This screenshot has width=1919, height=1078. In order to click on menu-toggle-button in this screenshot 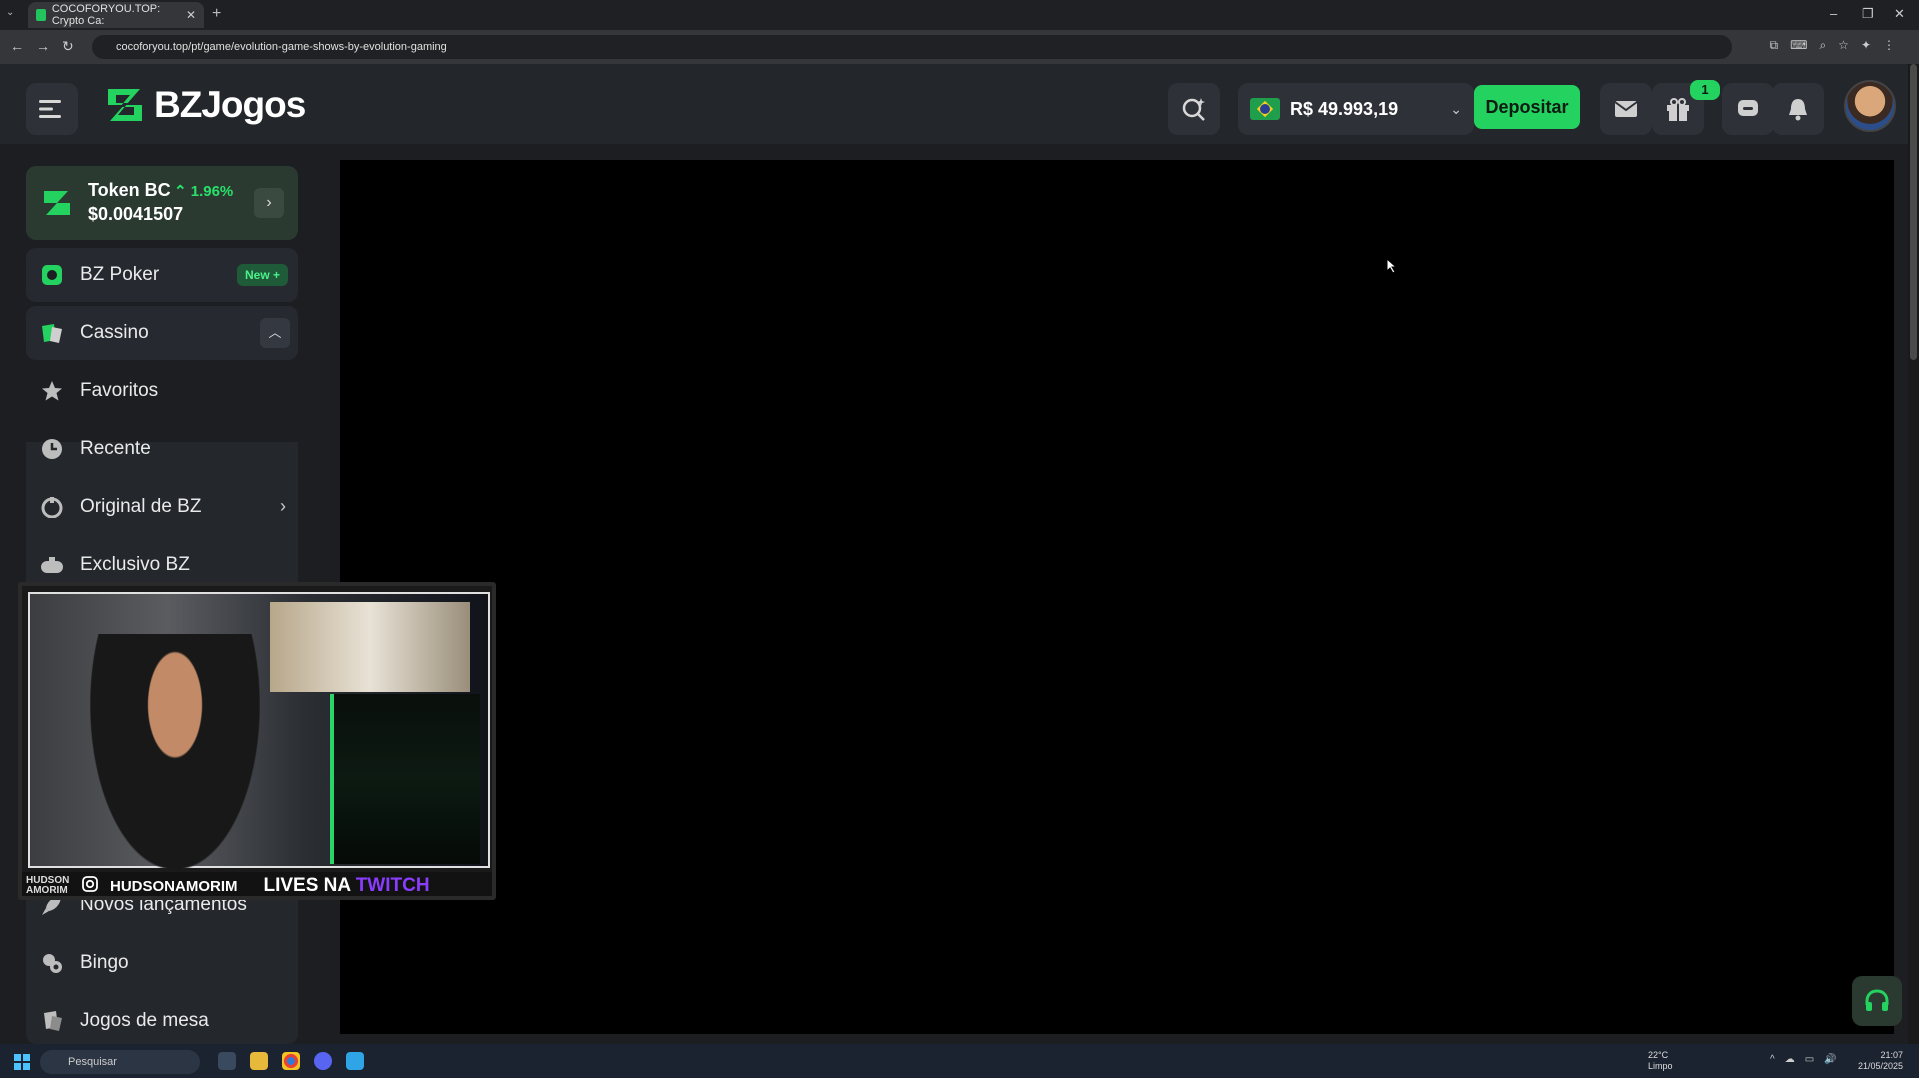, I will do `click(52, 109)`.